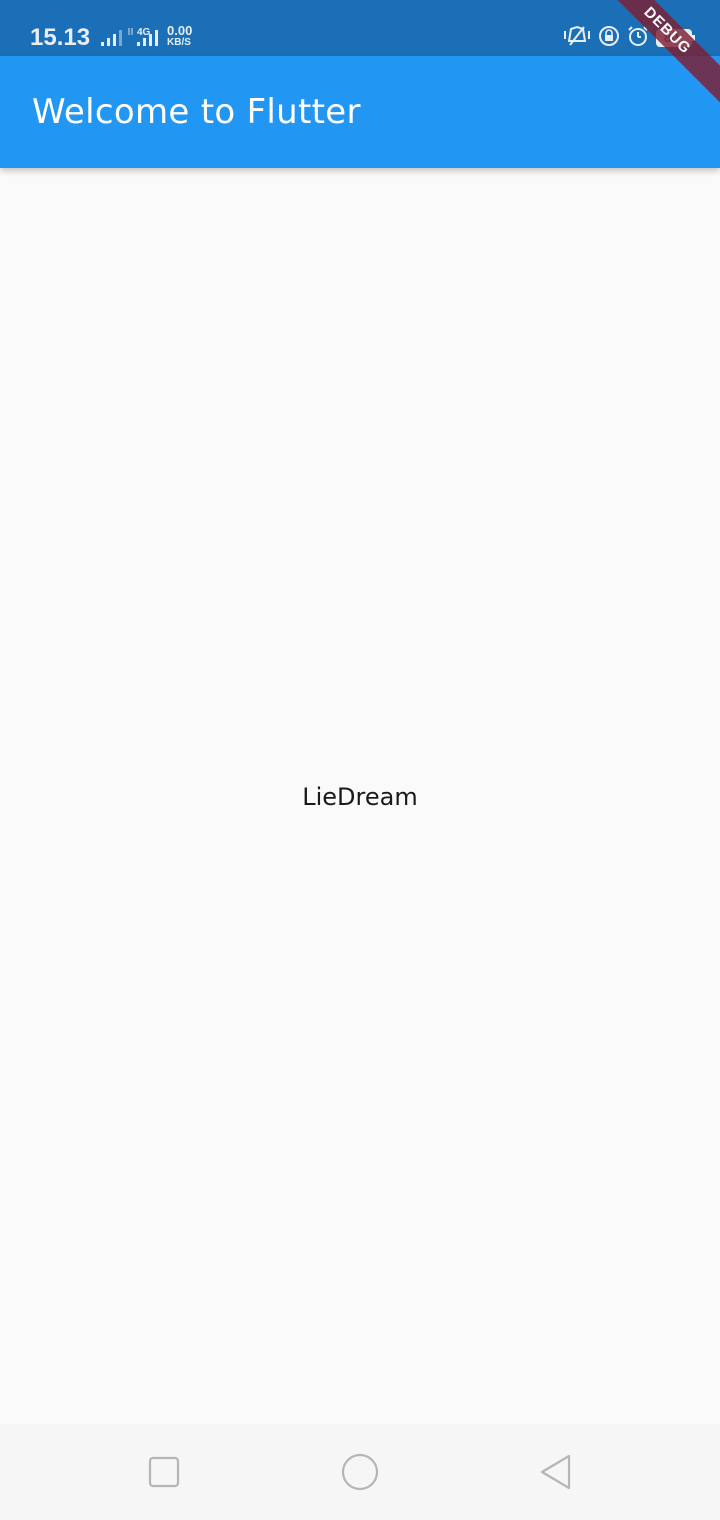 This screenshot has height=1520, width=720. I want to click on recents-button, so click(164, 1472).